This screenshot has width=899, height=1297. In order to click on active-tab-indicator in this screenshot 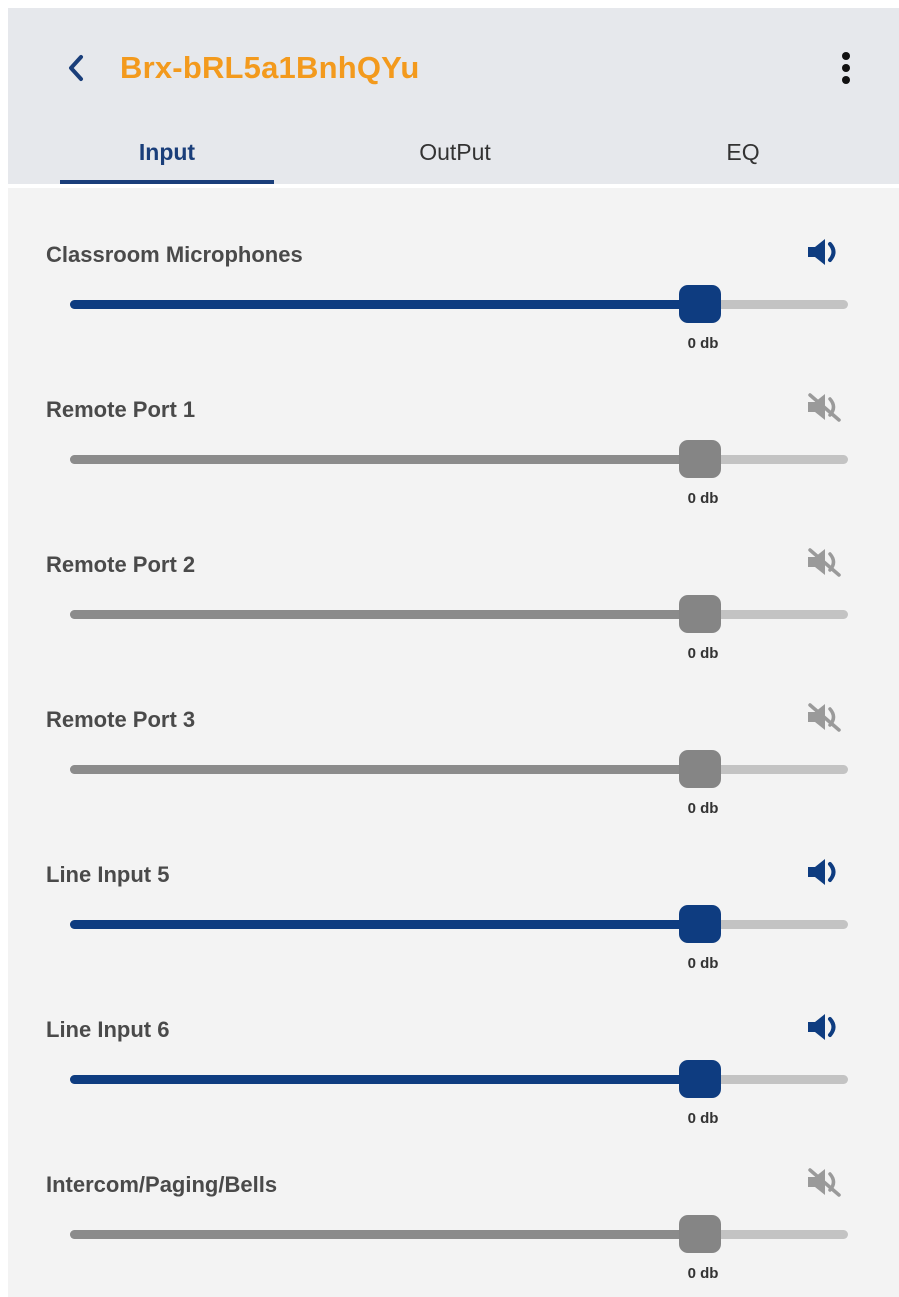, I will do `click(167, 182)`.